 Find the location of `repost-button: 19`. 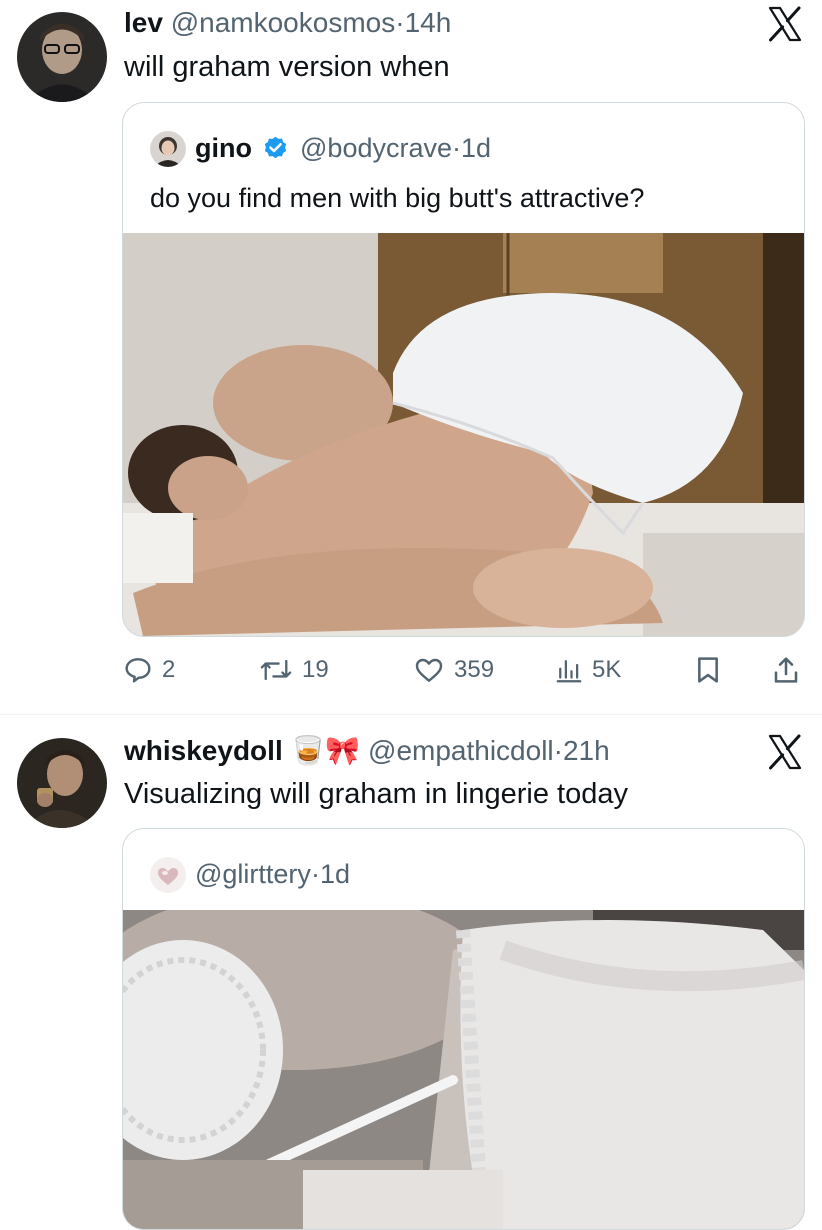

repost-button: 19 is located at coordinates (293, 670).